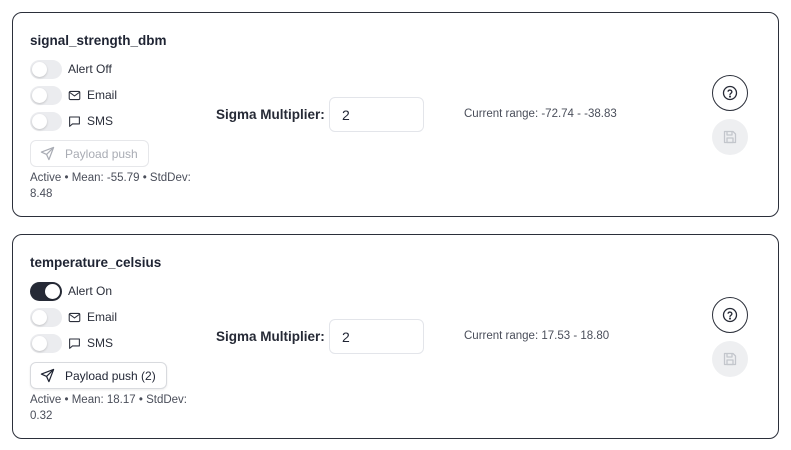 The height and width of the screenshot is (450, 791). I want to click on current-range: Current range: 17.53 - 18.80, so click(537, 336).